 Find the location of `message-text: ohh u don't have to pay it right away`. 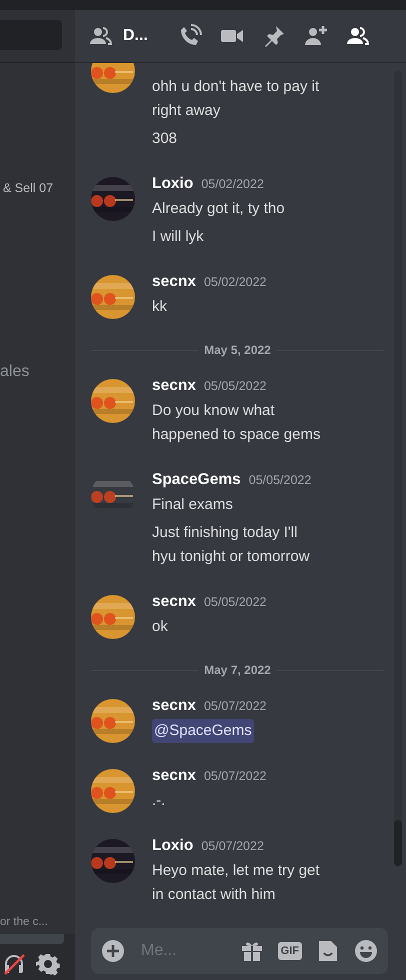

message-text: ohh u don't have to pay it right away is located at coordinates (236, 99).